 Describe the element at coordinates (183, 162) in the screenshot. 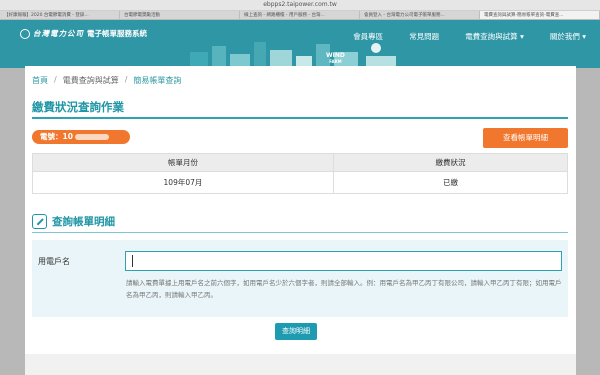

I see `column-header-bill-month: 帳單月份` at that location.